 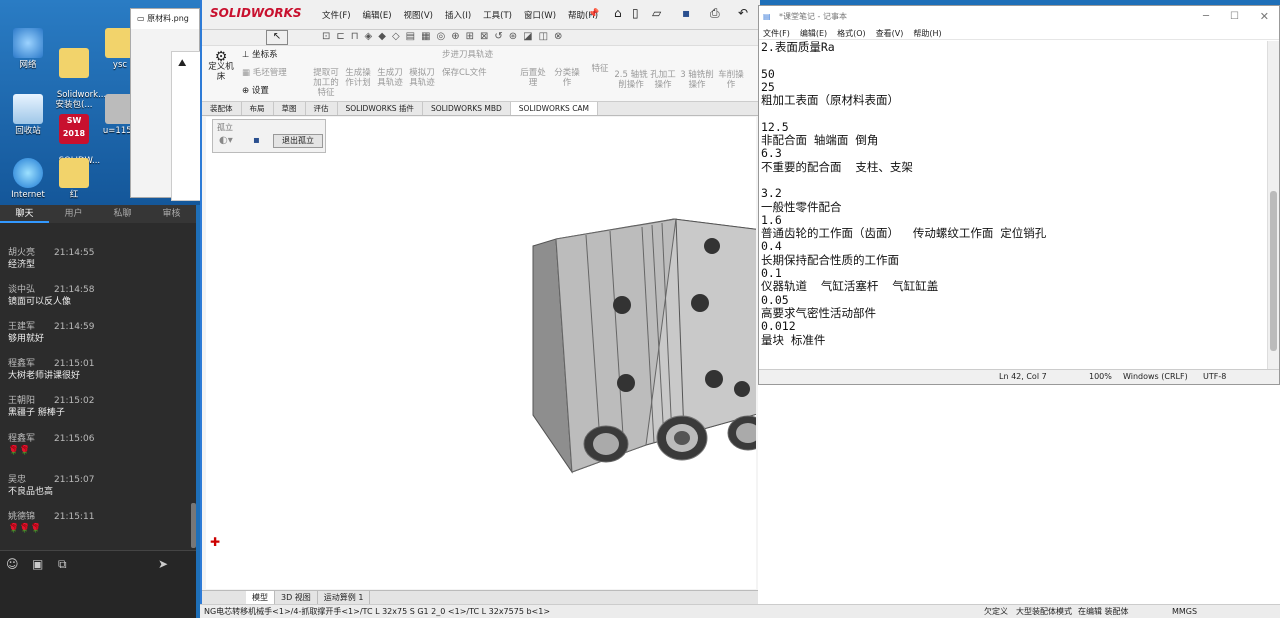 I want to click on chat-tabs: 聊天 用户 私聊 审核, so click(x=98, y=214).